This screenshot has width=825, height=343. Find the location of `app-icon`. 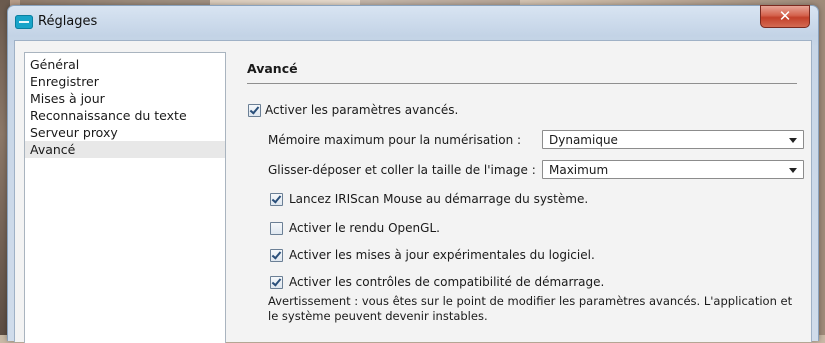

app-icon is located at coordinates (24, 22).